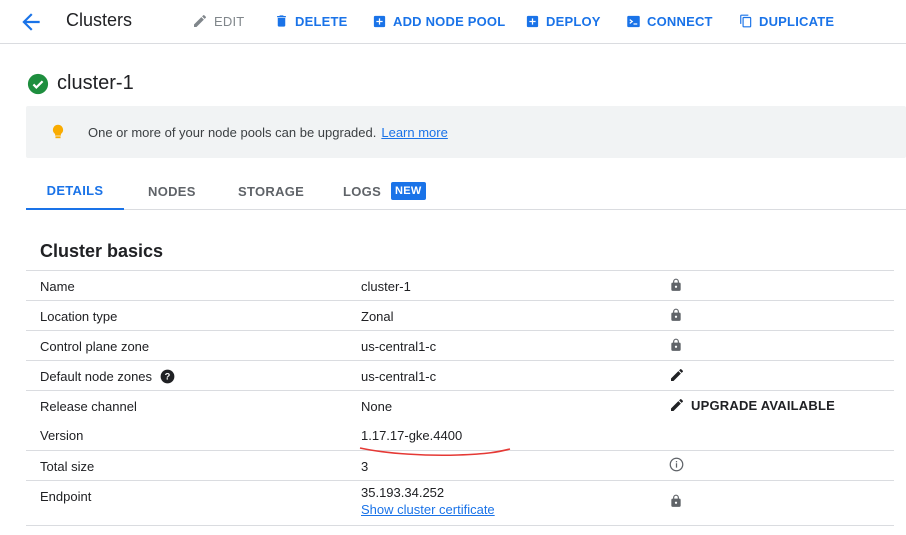 This screenshot has height=535, width=906. I want to click on row-label-text: Default node zones, so click(96, 376).